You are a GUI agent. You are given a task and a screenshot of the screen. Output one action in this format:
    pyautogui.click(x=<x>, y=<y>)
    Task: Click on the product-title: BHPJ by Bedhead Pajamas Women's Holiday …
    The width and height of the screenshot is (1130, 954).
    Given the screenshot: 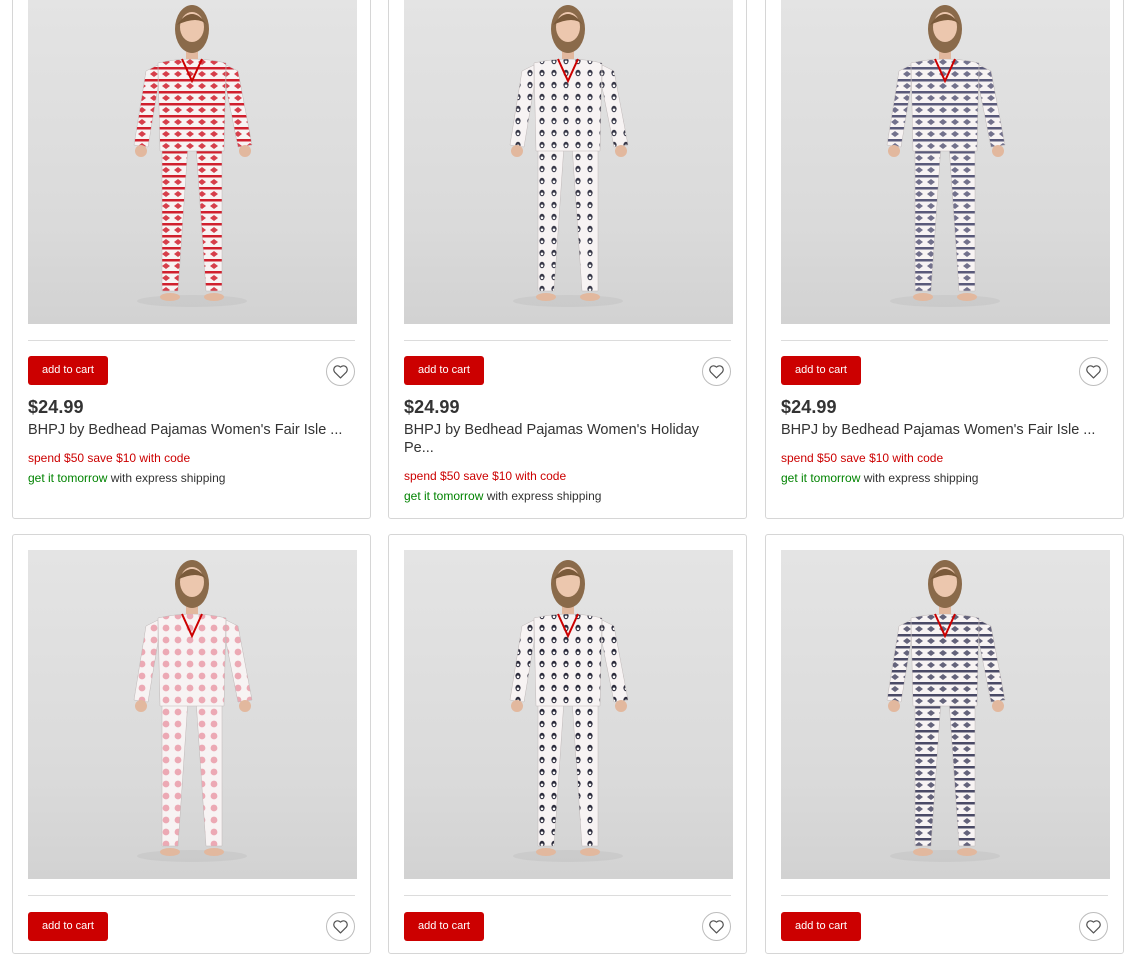 What is the action you would take?
    pyautogui.click(x=559, y=439)
    